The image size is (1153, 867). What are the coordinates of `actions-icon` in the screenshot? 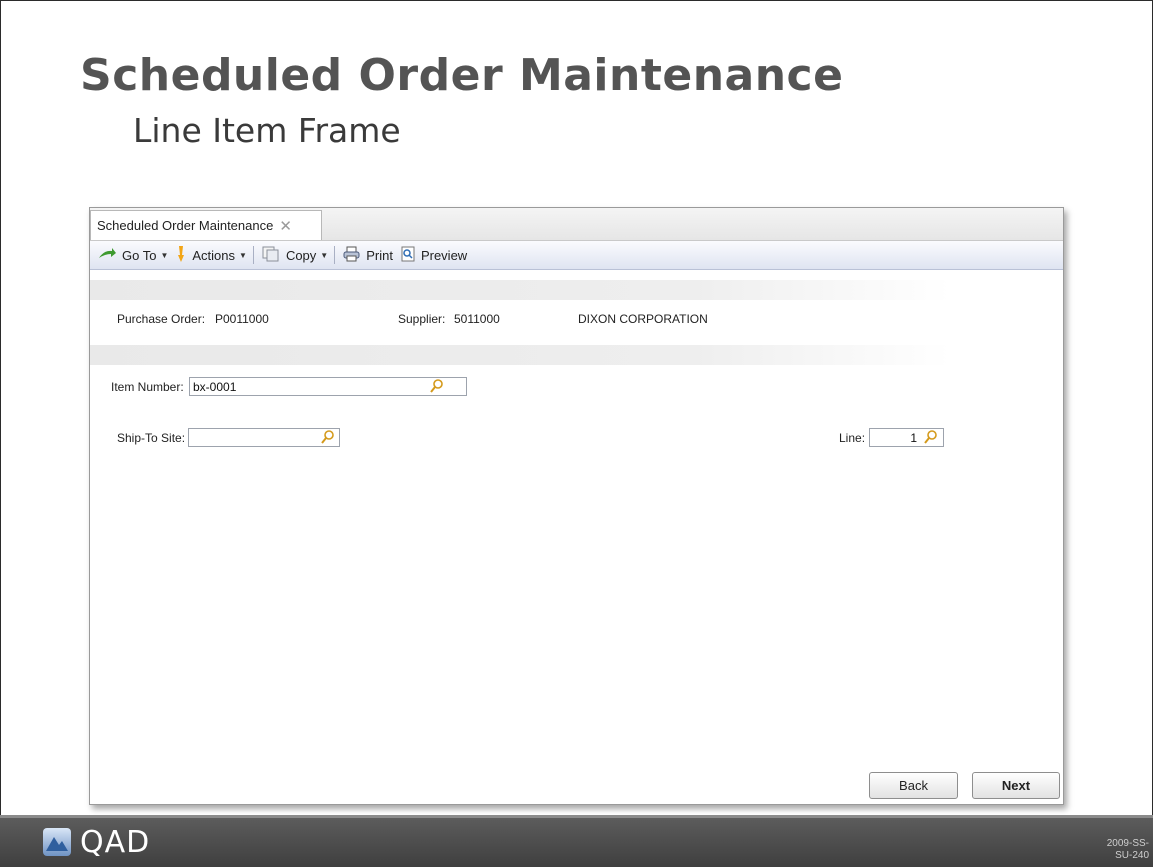 It's located at (181, 255).